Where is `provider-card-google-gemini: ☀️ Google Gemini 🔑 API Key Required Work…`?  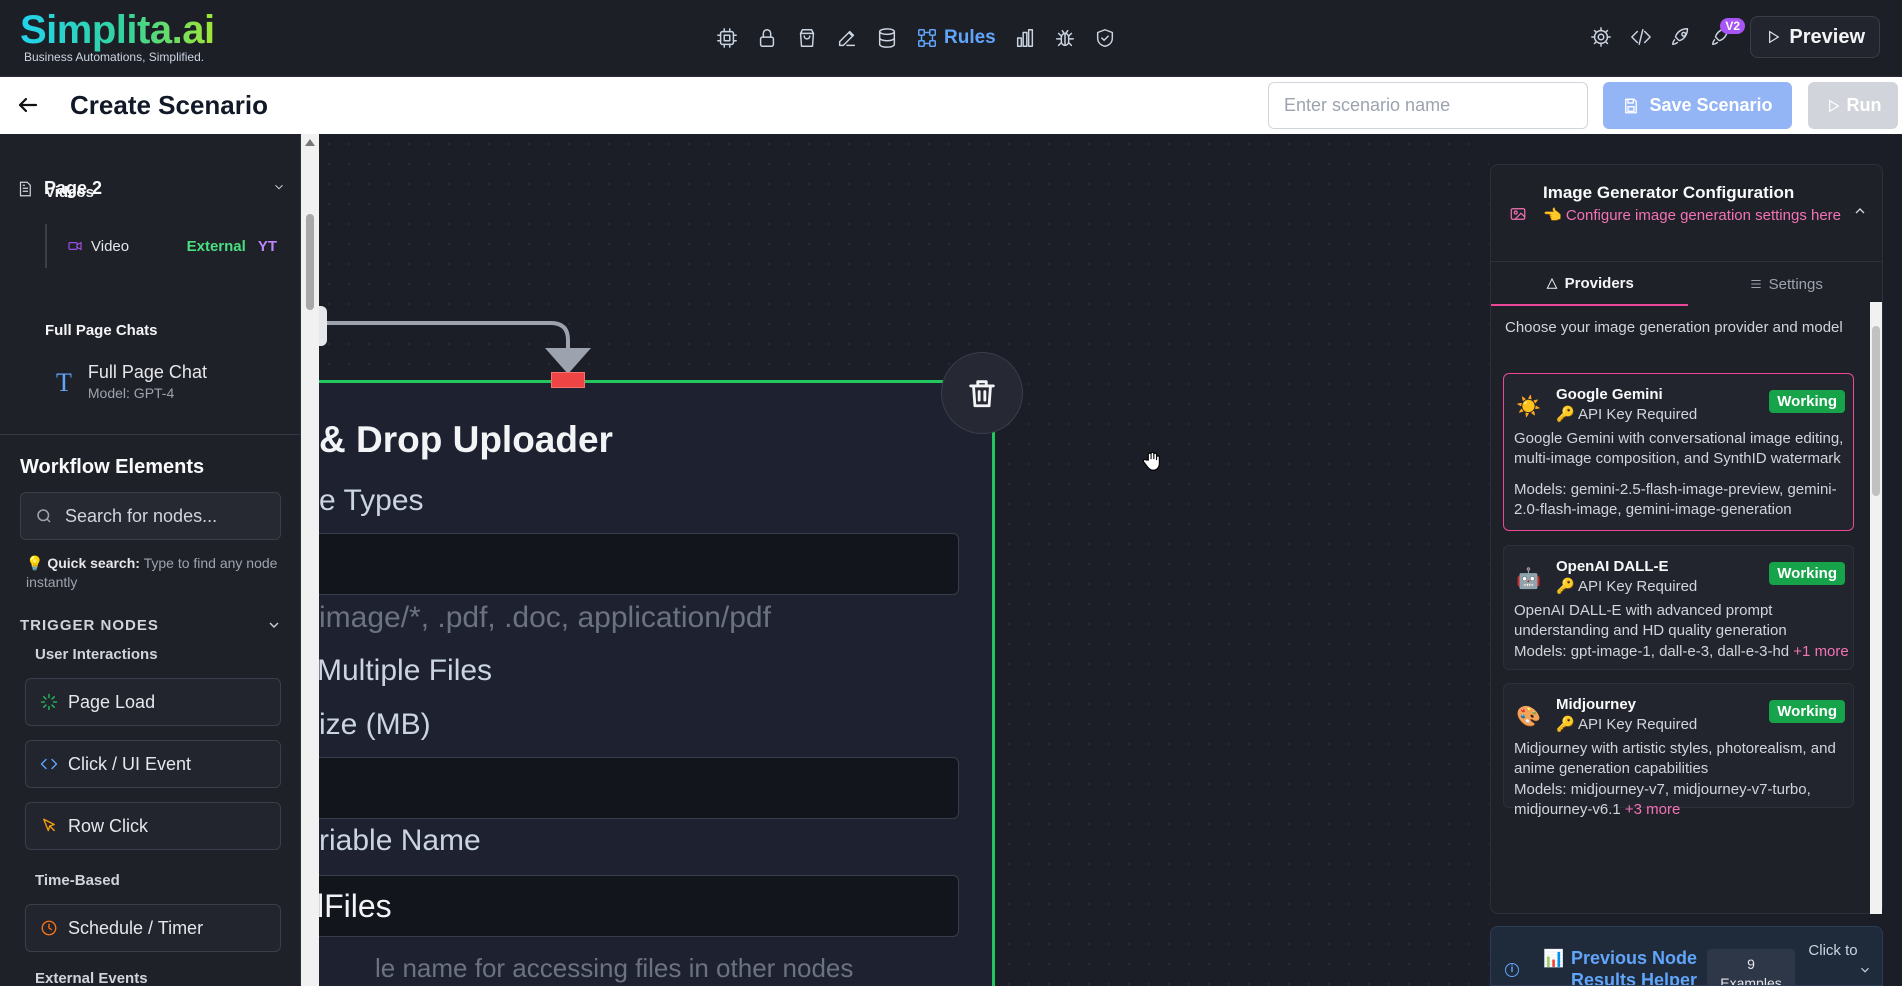 provider-card-google-gemini: ☀️ Google Gemini 🔑 API Key Required Work… is located at coordinates (1678, 452).